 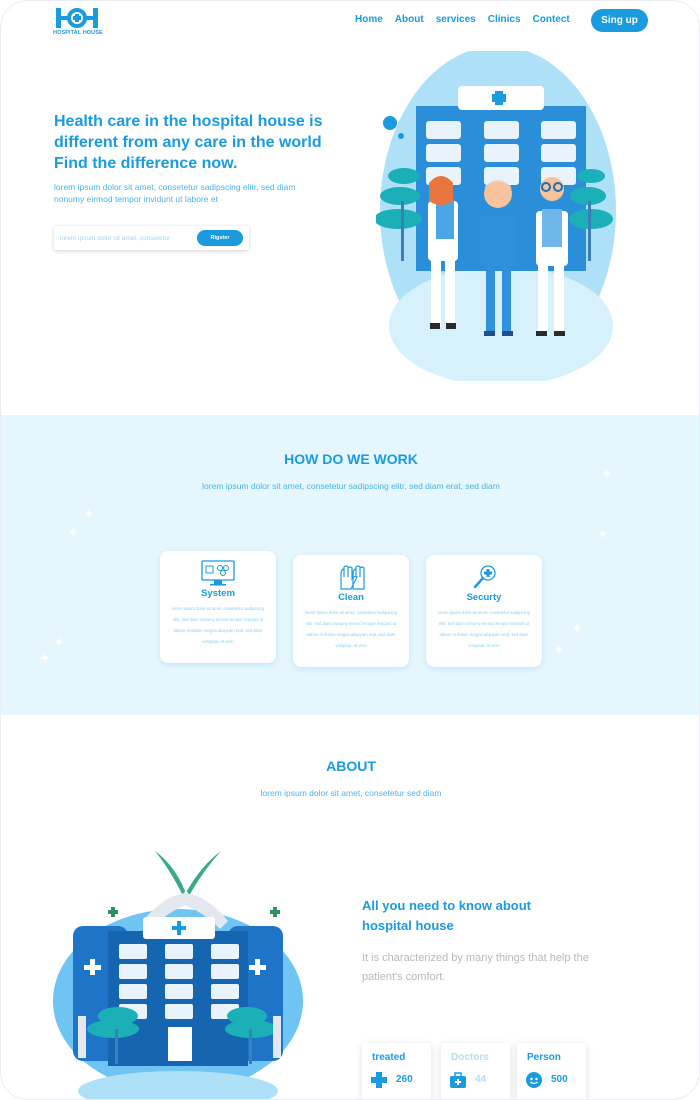 I want to click on nav-home: Home, so click(x=369, y=19).